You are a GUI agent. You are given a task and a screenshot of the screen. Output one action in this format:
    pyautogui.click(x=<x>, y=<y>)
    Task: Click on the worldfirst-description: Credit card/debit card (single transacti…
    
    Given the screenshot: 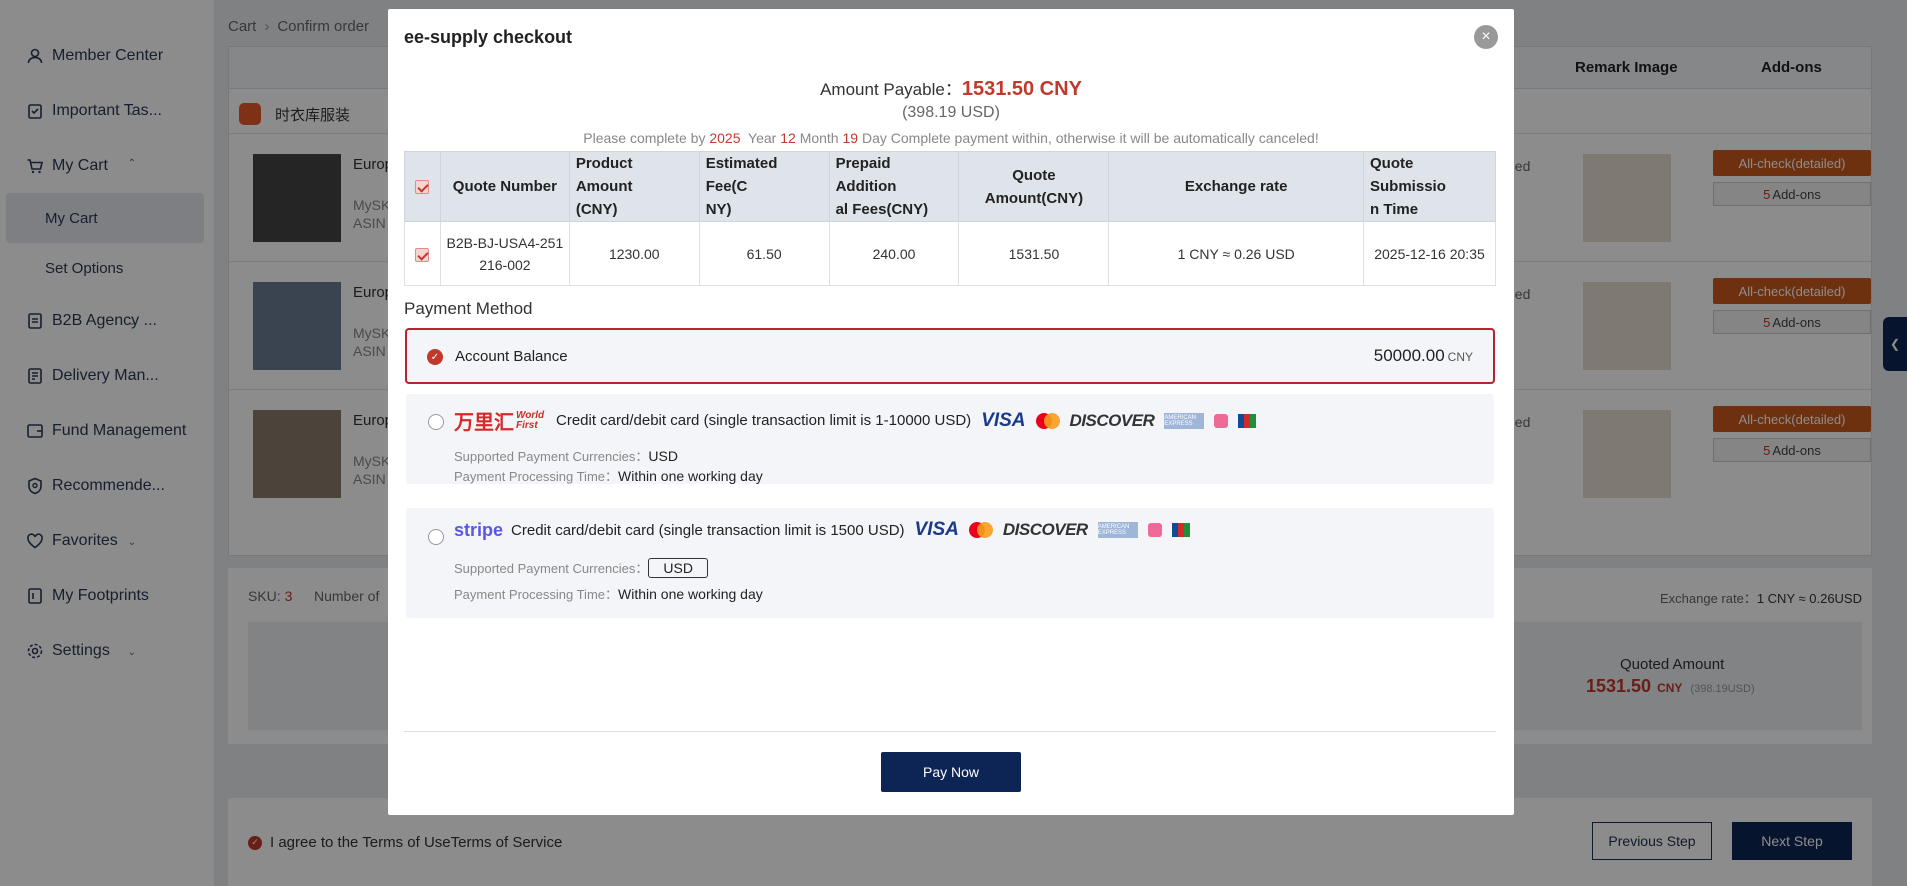 What is the action you would take?
    pyautogui.click(x=764, y=420)
    